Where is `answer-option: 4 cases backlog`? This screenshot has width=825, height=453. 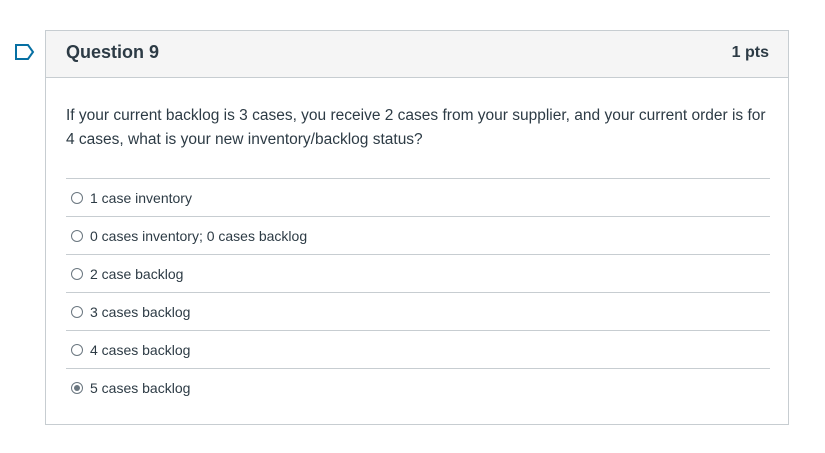 answer-option: 4 cases backlog is located at coordinates (418, 349).